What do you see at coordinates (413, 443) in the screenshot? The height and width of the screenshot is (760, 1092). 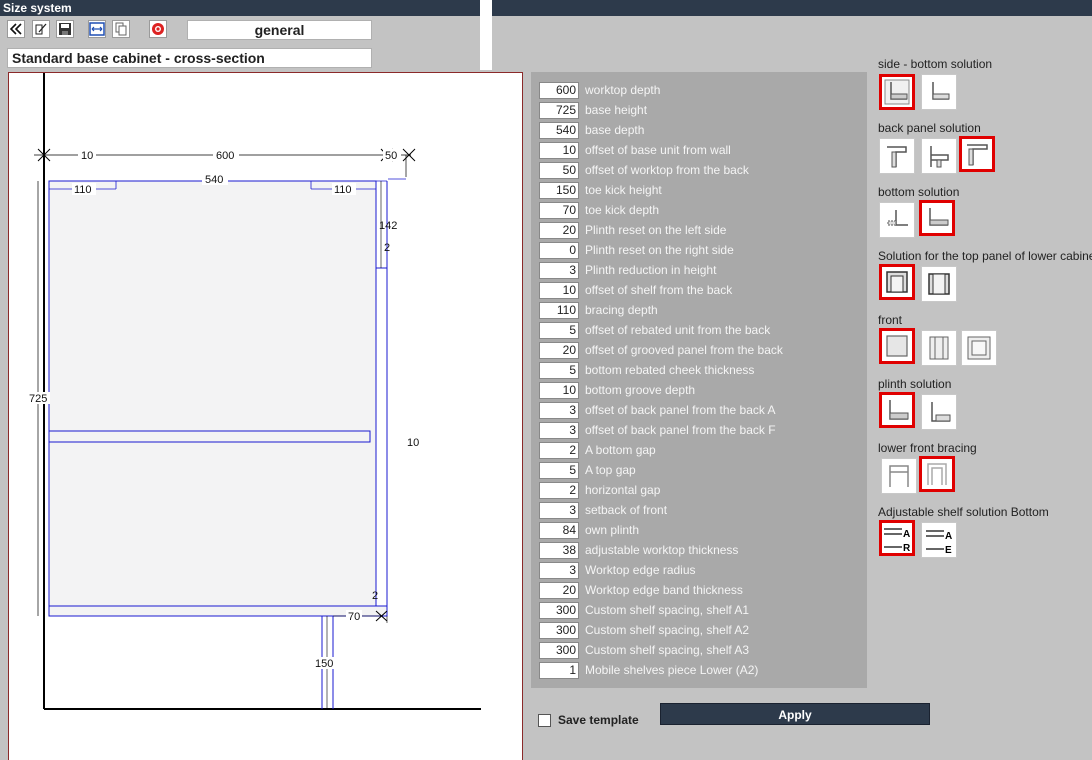 I see `dim-10-right: 10` at bounding box center [413, 443].